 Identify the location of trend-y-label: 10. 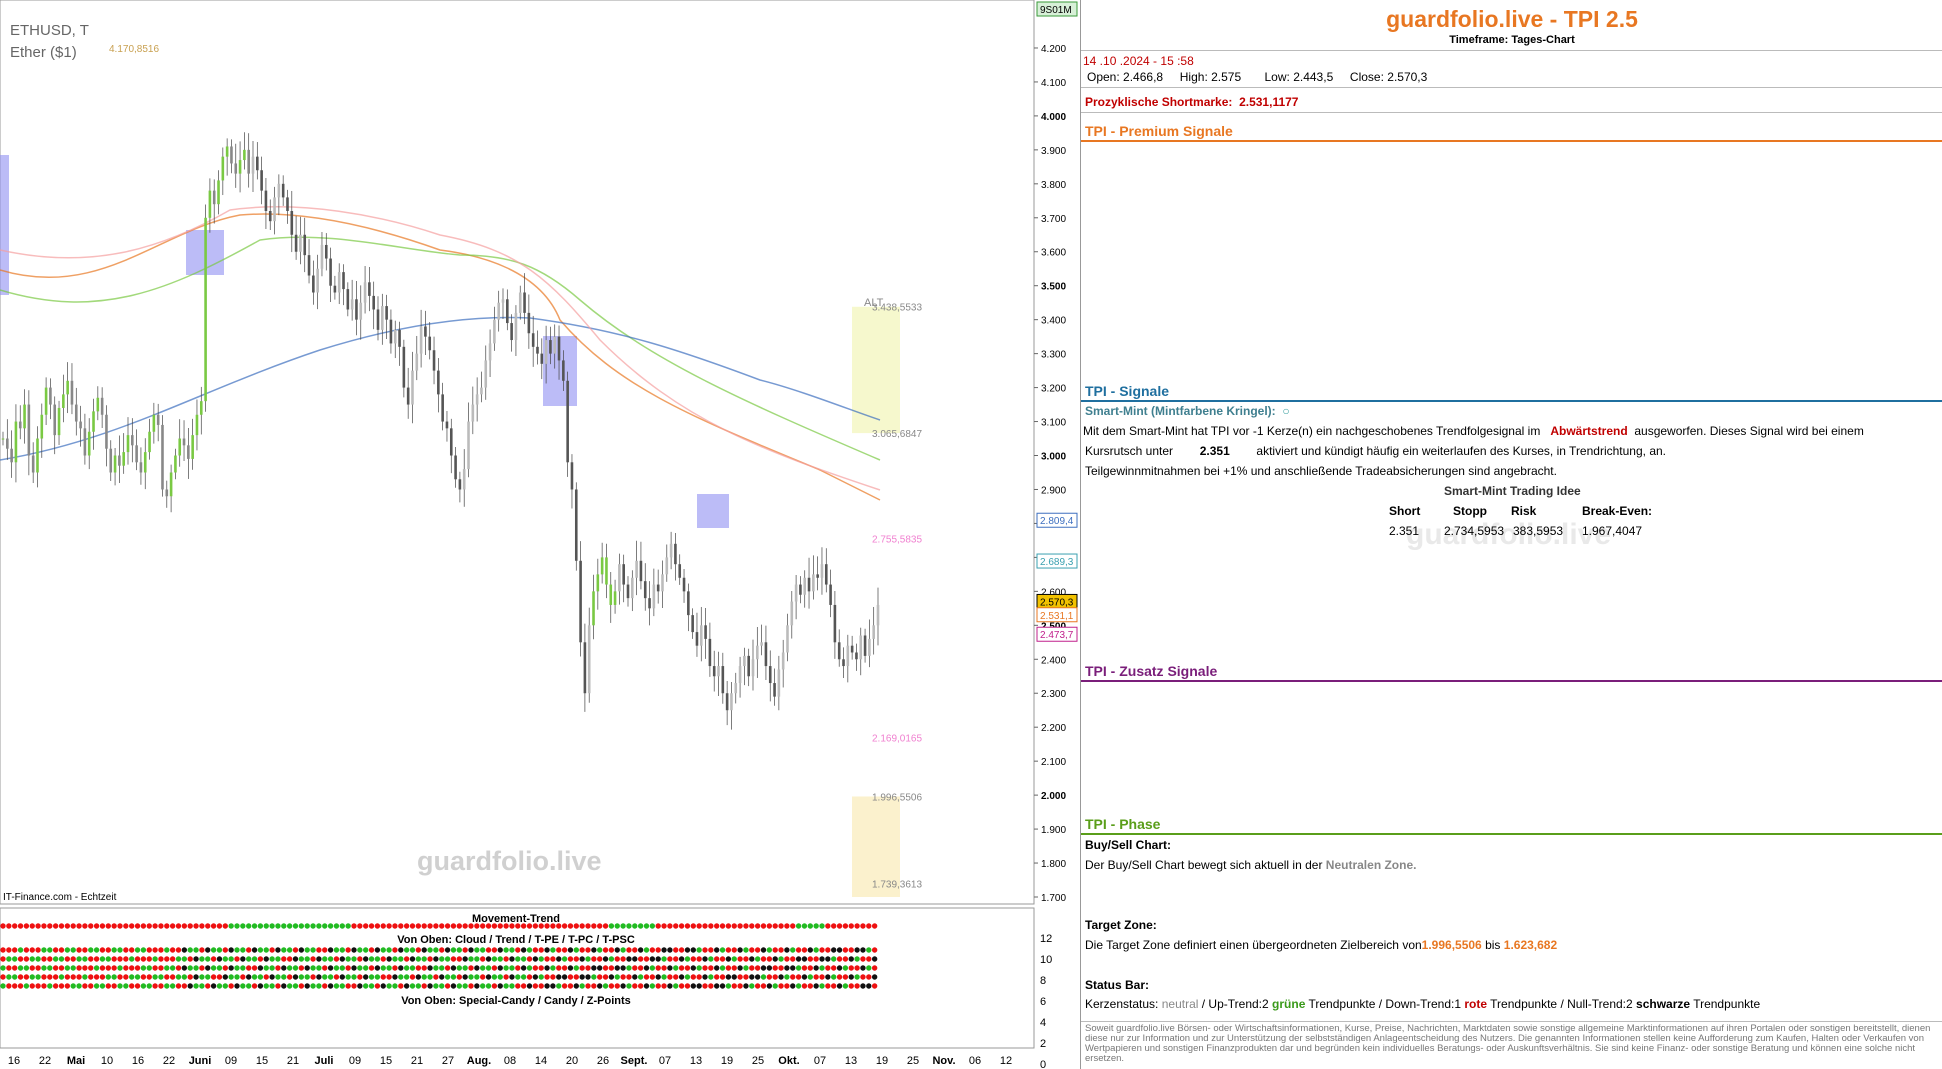
(1046, 960).